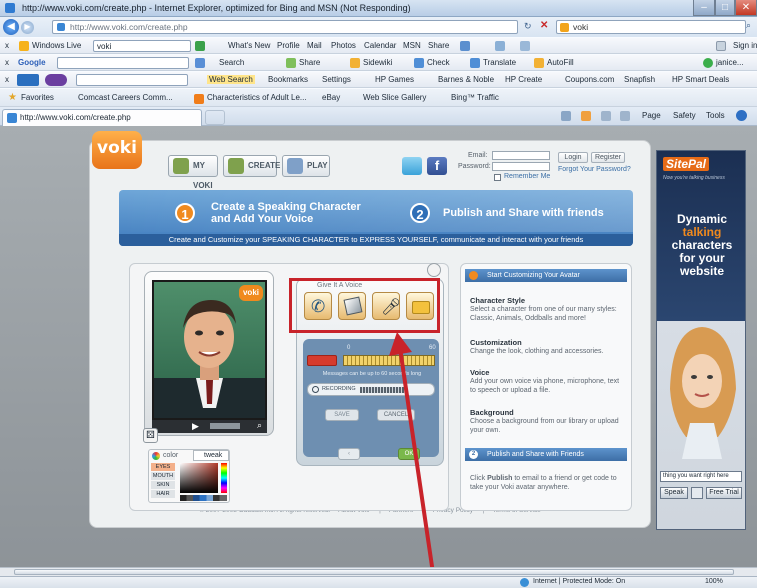  I want to click on hp-snapfish: Snapfish, so click(639, 79).